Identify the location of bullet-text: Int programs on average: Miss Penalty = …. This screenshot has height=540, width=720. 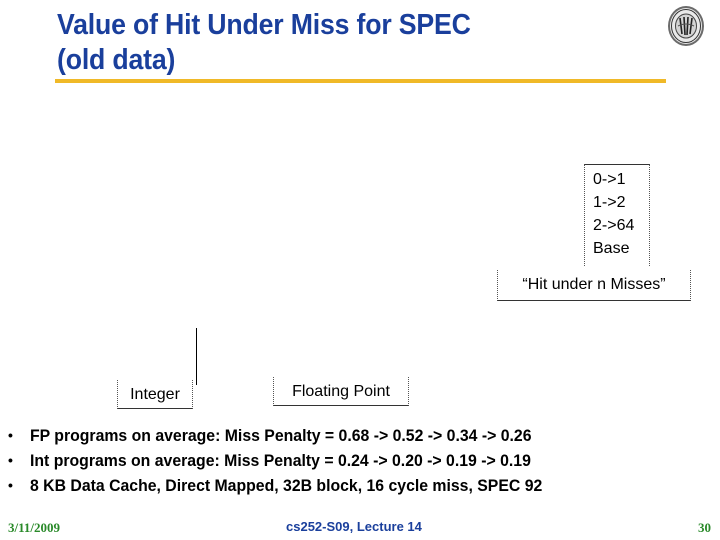
(280, 460).